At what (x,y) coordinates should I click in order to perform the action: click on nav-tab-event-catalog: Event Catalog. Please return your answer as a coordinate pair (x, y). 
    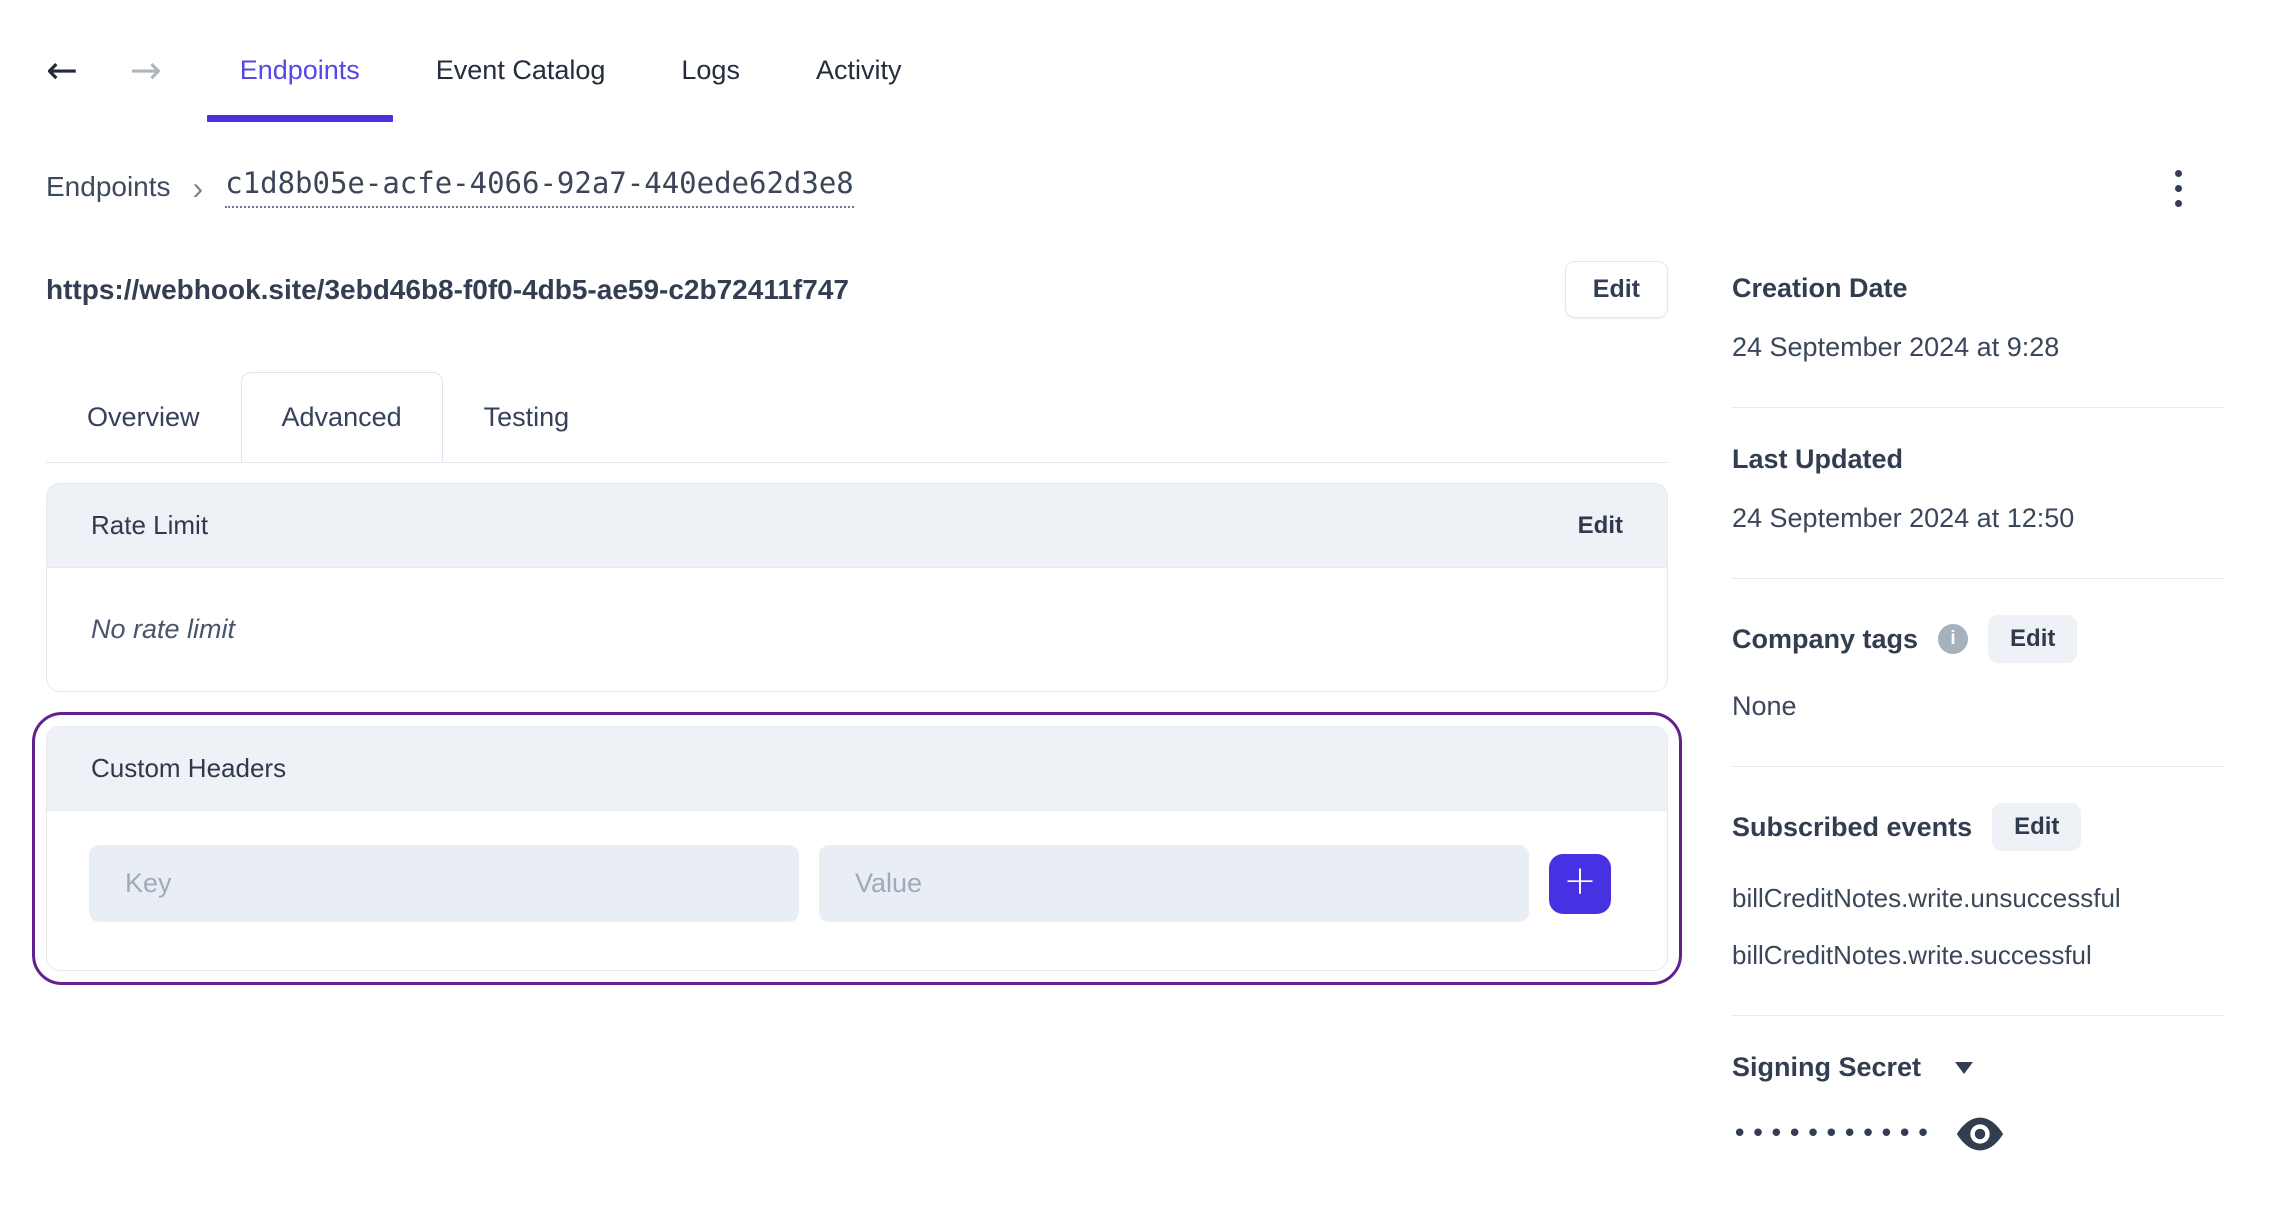
    Looking at the image, I should click on (521, 70).